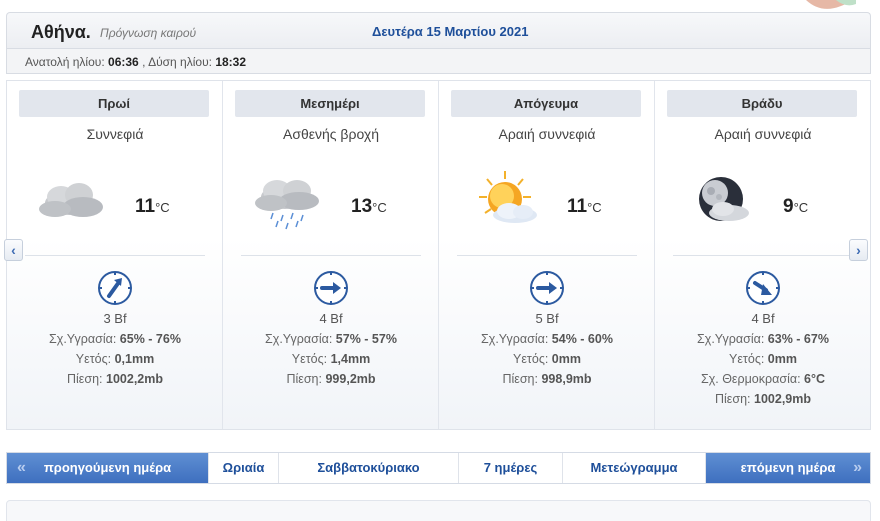 The width and height of the screenshot is (880, 521). Describe the element at coordinates (287, 205) in the screenshot. I see `rain-icon` at that location.